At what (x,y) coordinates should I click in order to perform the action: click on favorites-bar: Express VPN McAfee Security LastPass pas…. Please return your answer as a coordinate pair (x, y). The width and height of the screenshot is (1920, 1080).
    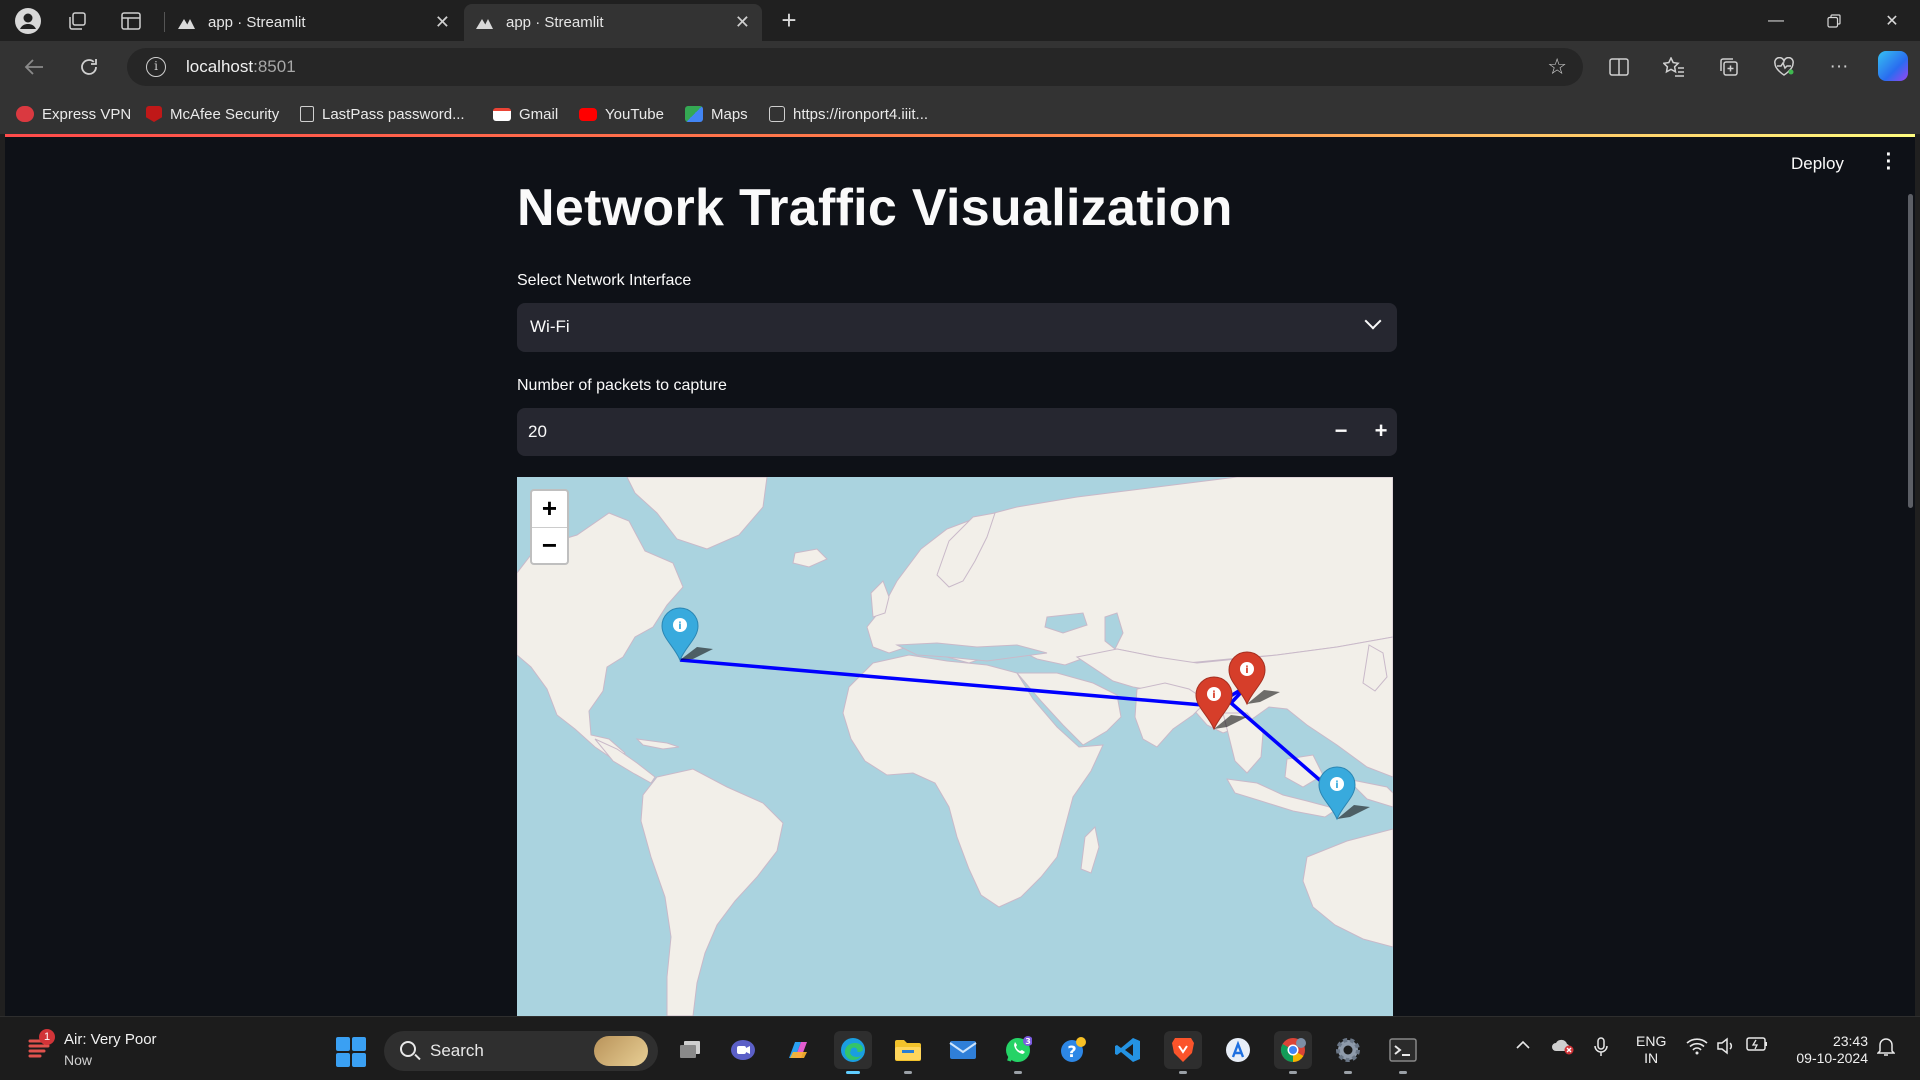
    Looking at the image, I should click on (960, 113).